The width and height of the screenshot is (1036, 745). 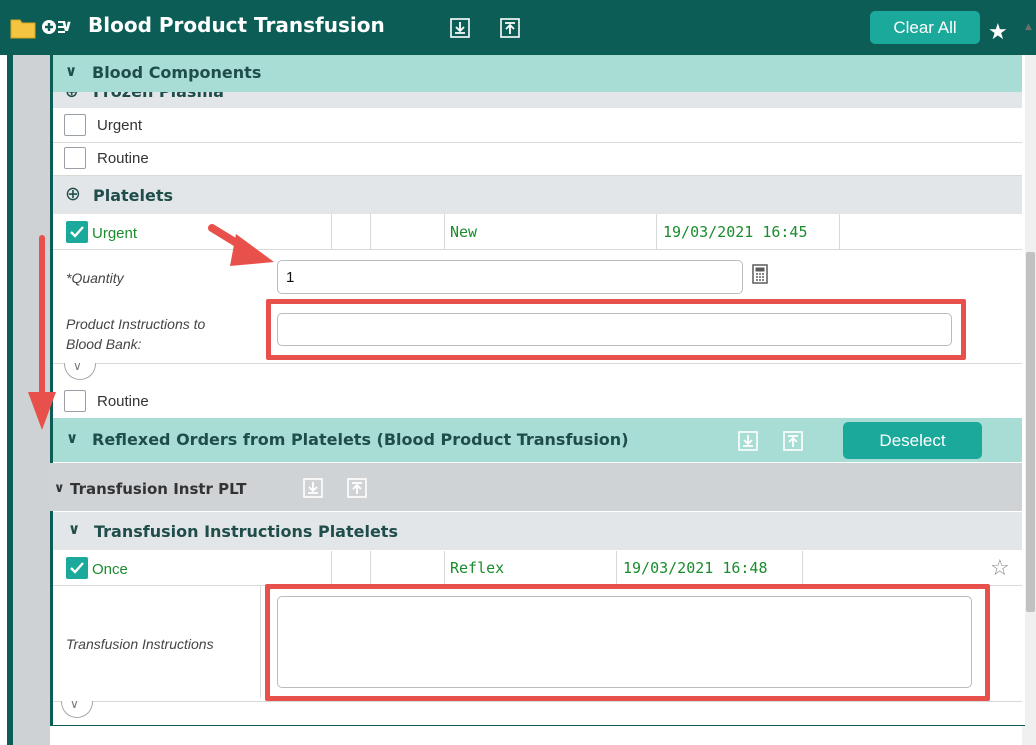 I want to click on quantity-label: *Quantity, so click(x=95, y=278).